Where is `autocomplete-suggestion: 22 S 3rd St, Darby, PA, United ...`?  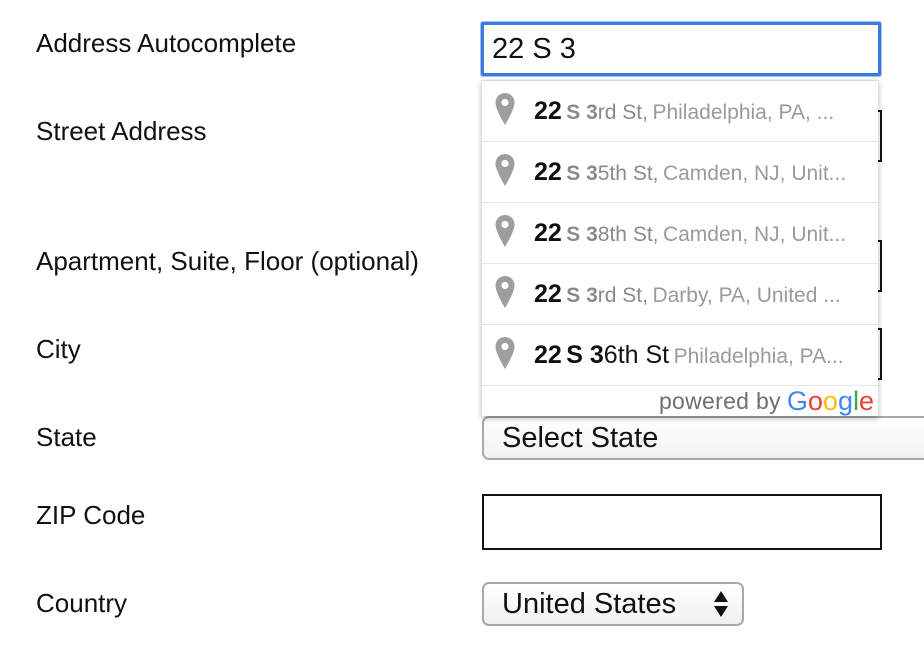
autocomplete-suggestion: 22 S 3rd St, Darby, PA, United ... is located at coordinates (680, 294).